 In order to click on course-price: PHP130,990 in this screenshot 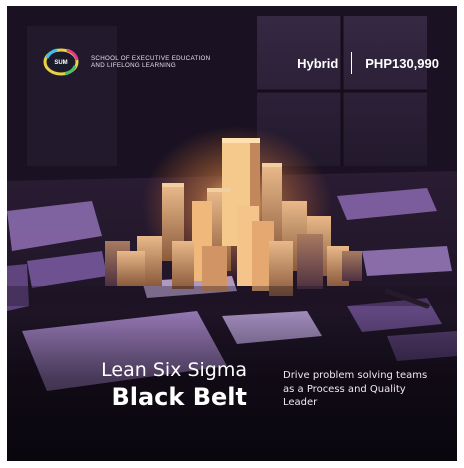, I will do `click(402, 63)`.